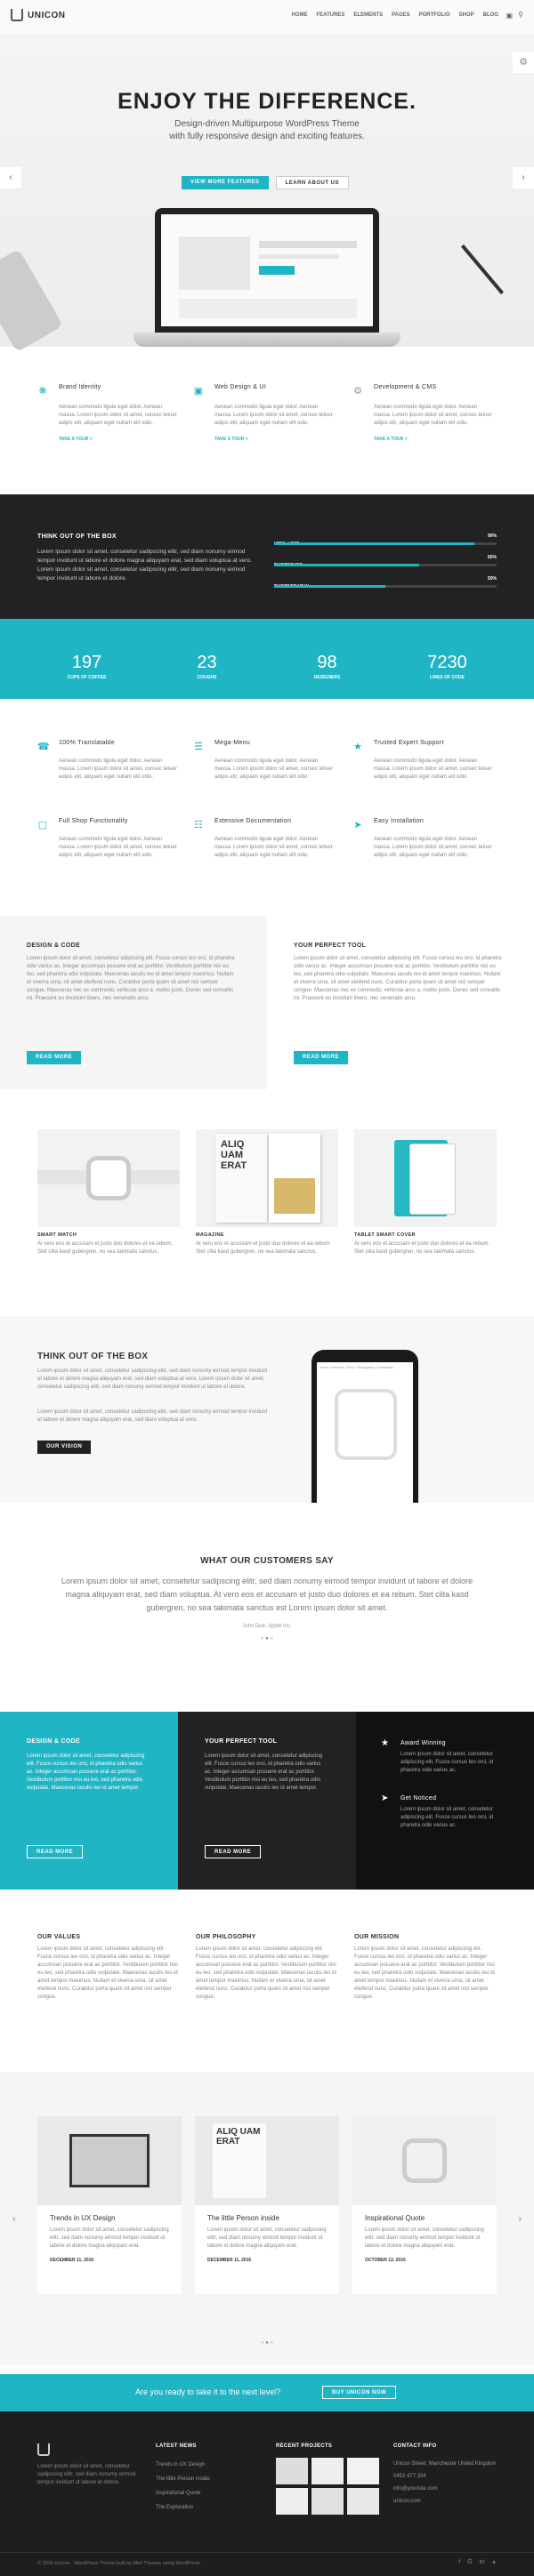 The height and width of the screenshot is (2576, 534). I want to click on learn-about-button: LEARN ABOUT US, so click(313, 182).